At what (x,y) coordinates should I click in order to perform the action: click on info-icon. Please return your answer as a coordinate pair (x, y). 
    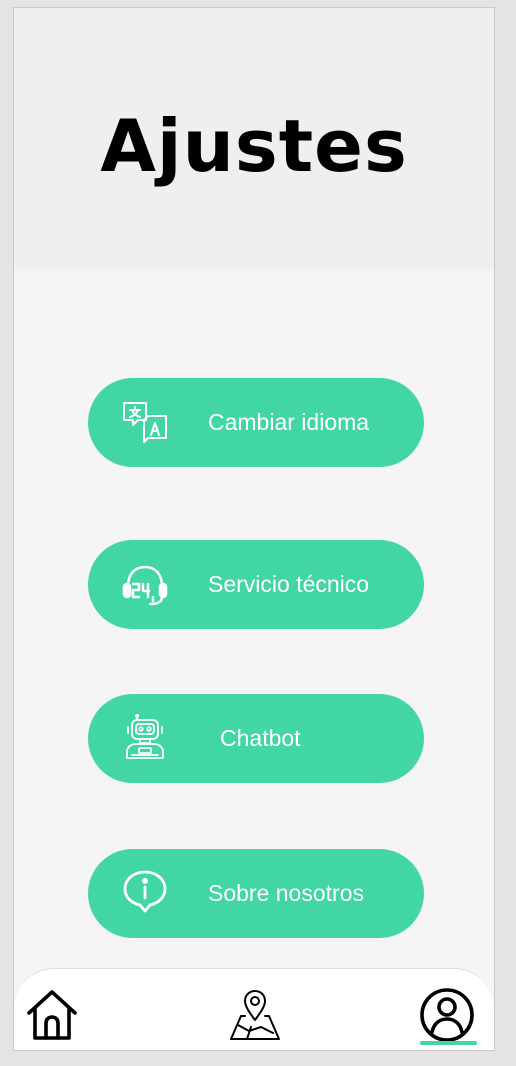
    Looking at the image, I should click on (145, 891).